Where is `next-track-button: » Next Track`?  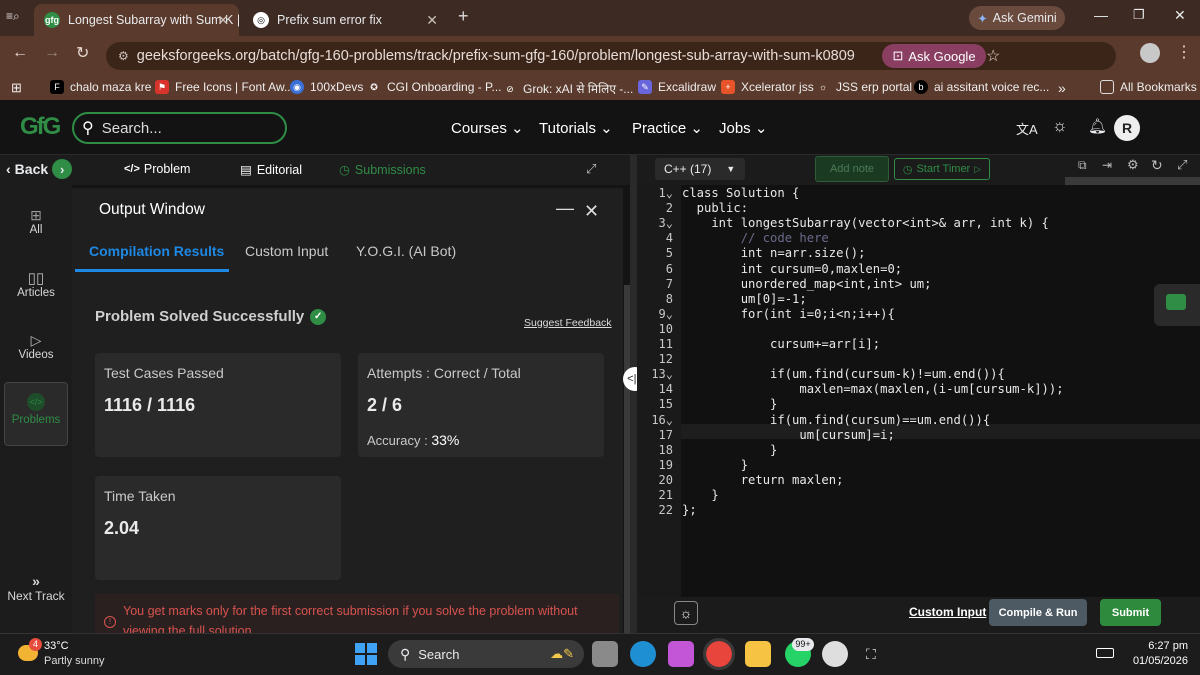
next-track-button: » Next Track is located at coordinates (36, 588).